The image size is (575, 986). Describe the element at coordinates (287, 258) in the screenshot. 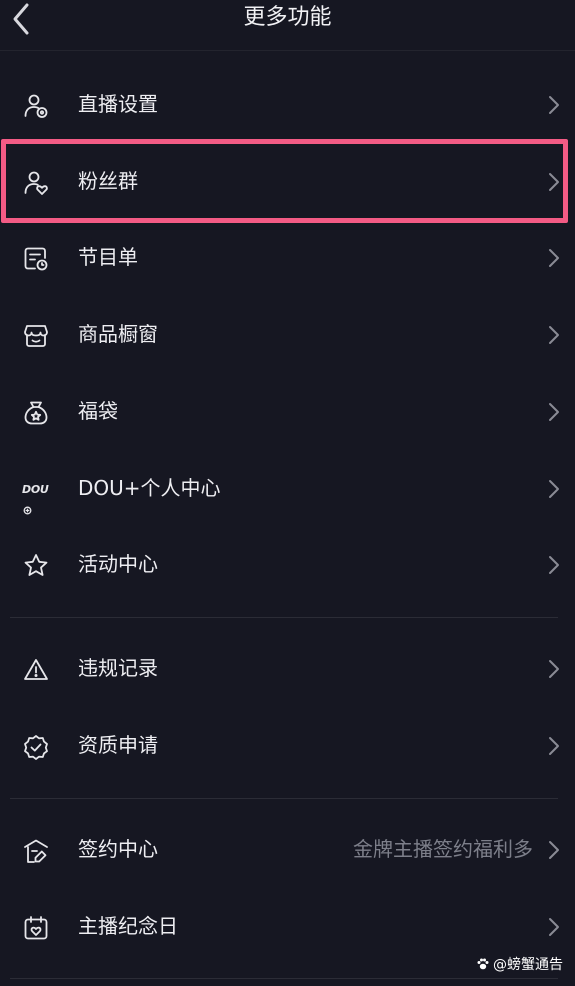

I see `menu-item-program-list: 节目单` at that location.